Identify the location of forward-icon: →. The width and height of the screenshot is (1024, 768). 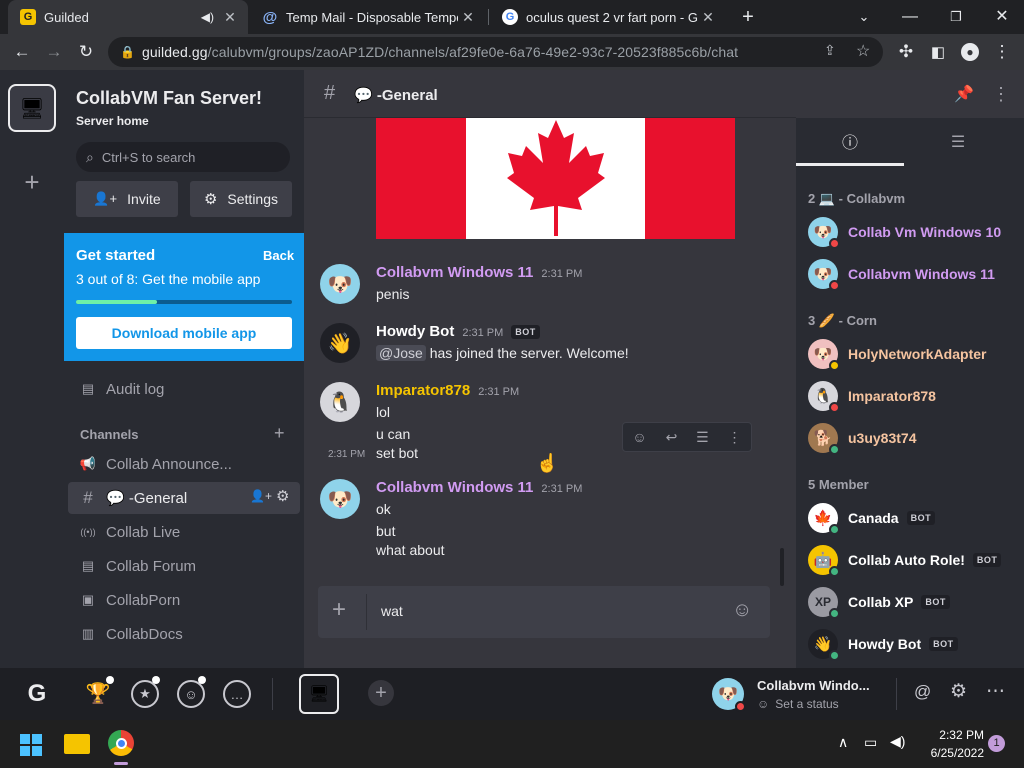
(54, 52).